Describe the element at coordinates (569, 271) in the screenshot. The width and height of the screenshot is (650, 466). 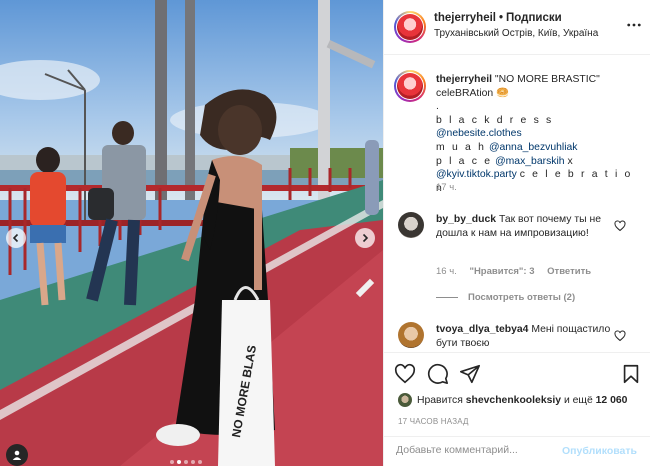
I see `reply-button: Ответить` at that location.